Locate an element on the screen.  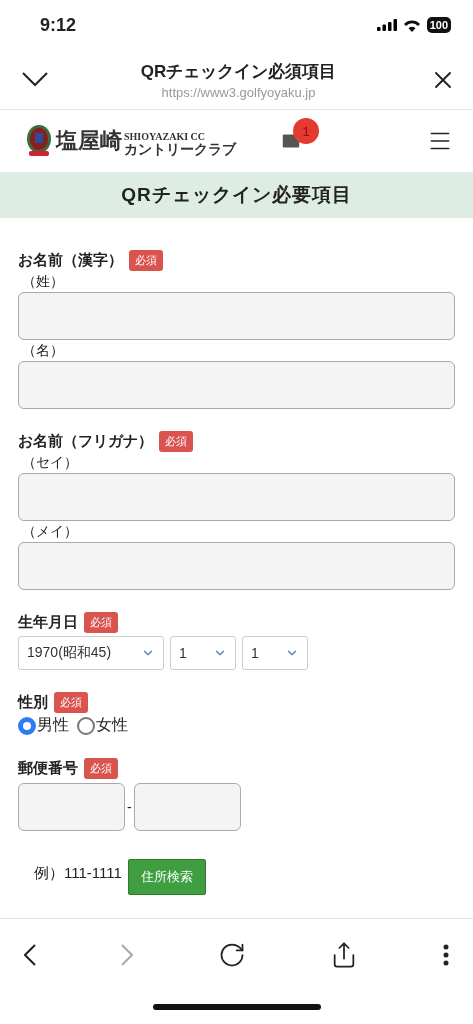
chevron-down-icon is located at coordinates (35, 79).